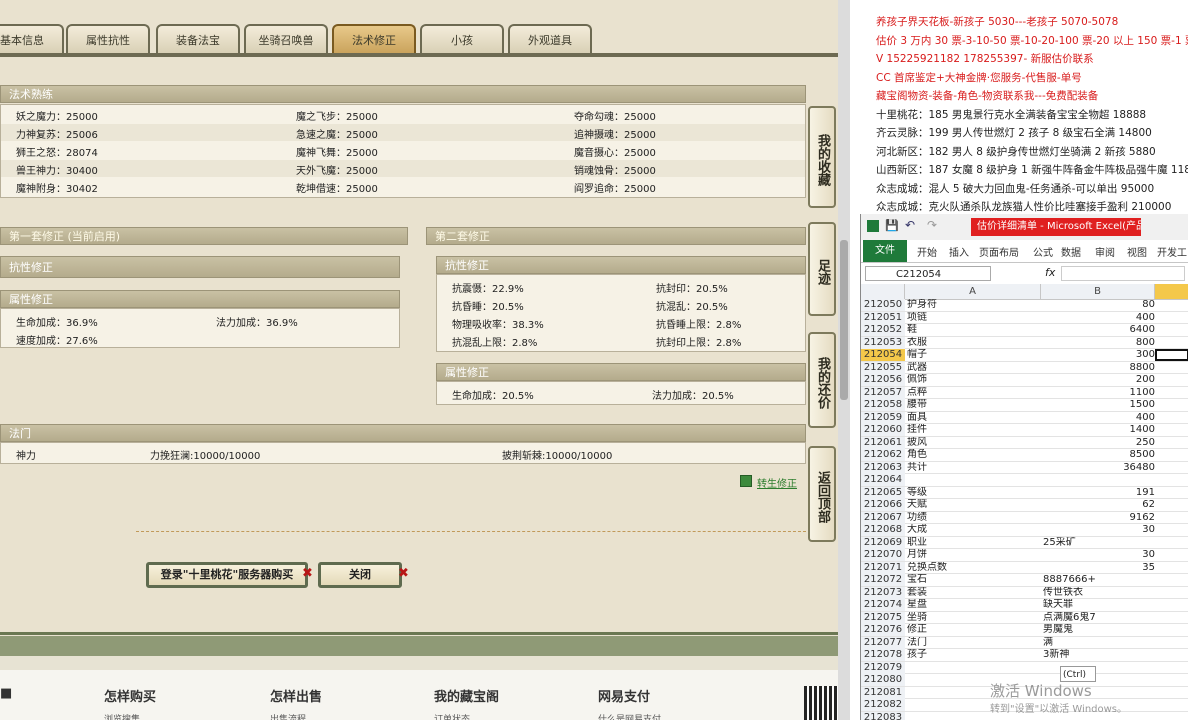  Describe the element at coordinates (883, 517) in the screenshot. I see `excel-row-number: 212067` at that location.